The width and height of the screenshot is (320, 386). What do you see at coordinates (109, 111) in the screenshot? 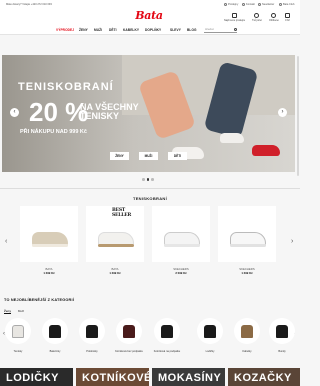
I see `hero-subtitle: NA VŠECHNY TENISKY` at bounding box center [109, 111].